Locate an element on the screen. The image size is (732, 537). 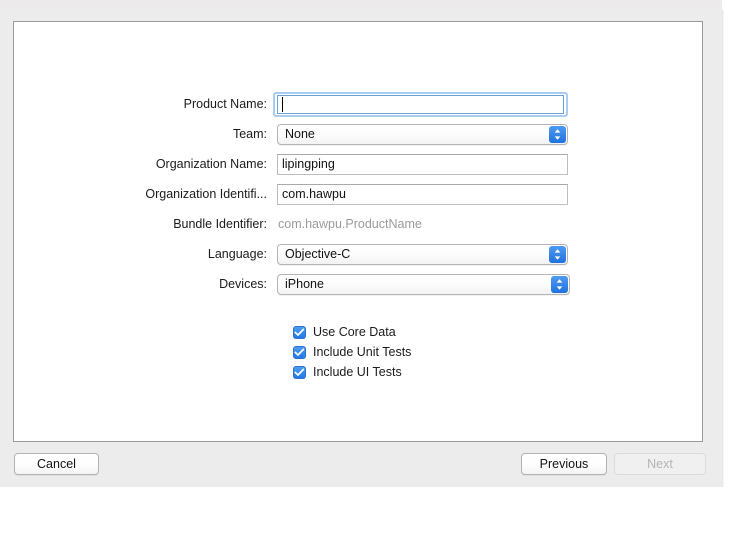
checkbox-row-include-unit-tests: Include Unit Tests is located at coordinates (352, 352).